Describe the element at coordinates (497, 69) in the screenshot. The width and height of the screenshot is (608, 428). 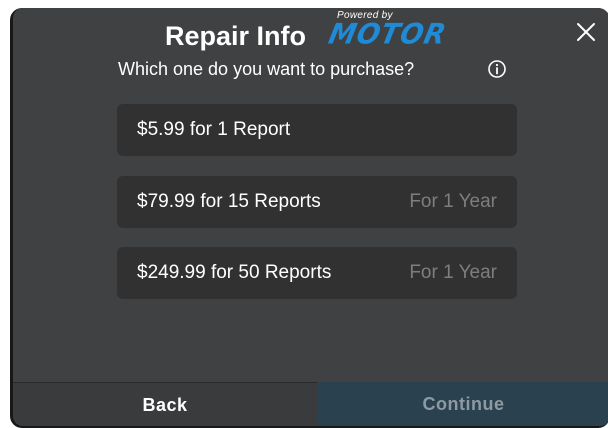
I see `info-icon` at that location.